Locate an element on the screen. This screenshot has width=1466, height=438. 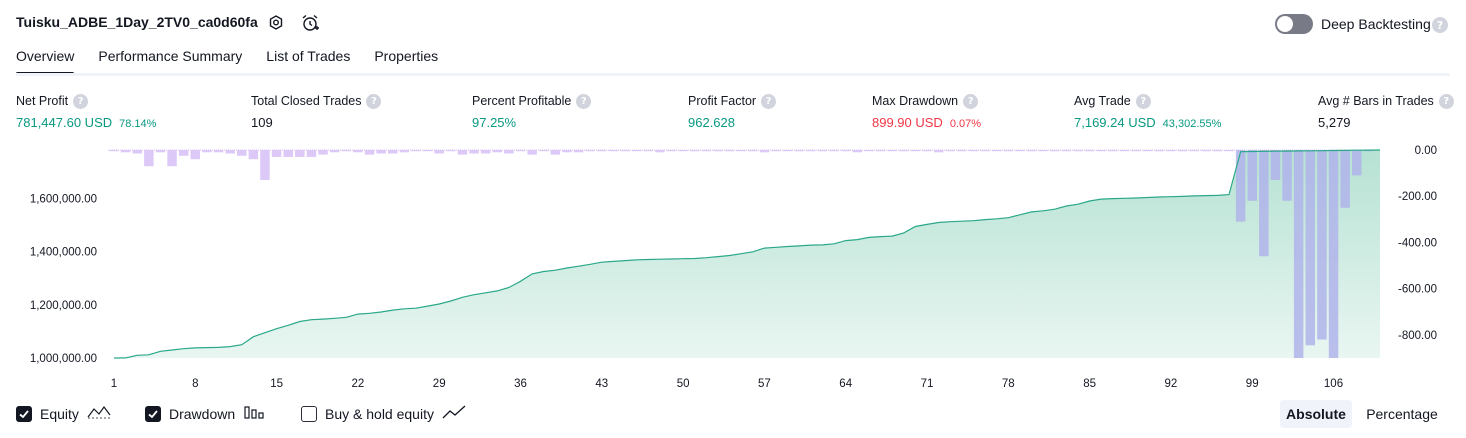
stat-percent: 78.14% is located at coordinates (138, 124).